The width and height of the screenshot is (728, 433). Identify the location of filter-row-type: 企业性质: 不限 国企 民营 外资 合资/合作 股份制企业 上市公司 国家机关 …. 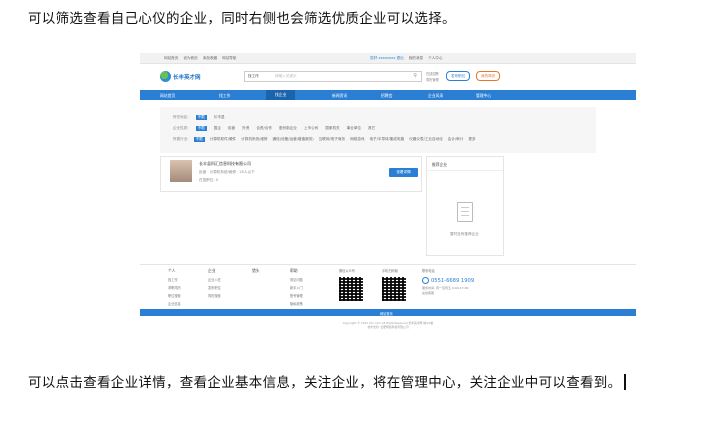
(274, 128).